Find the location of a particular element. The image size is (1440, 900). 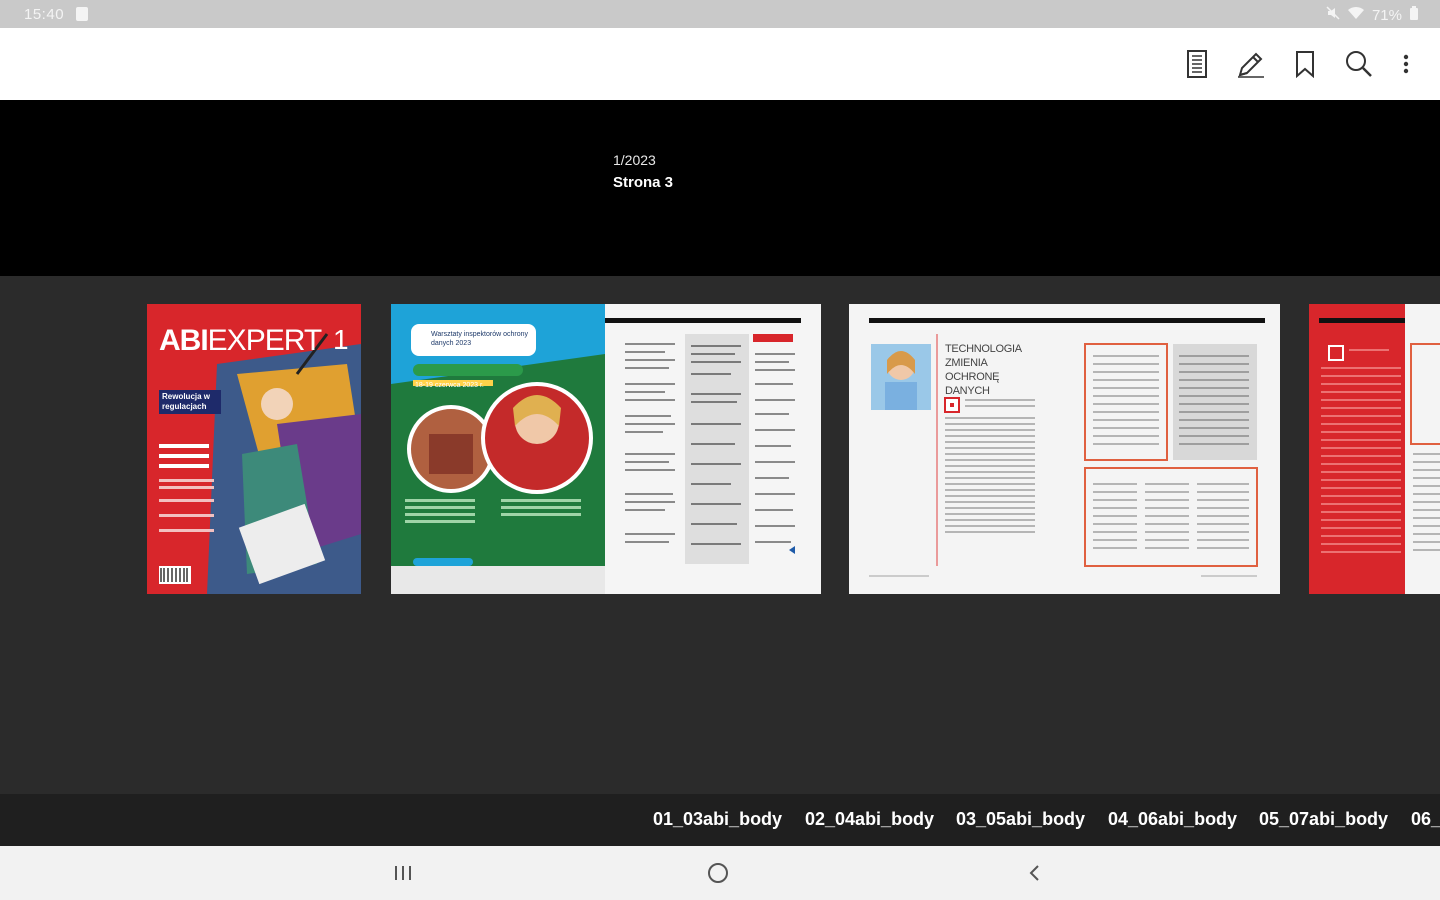

page-label-4: 04_06abi_body is located at coordinates (1172, 819).